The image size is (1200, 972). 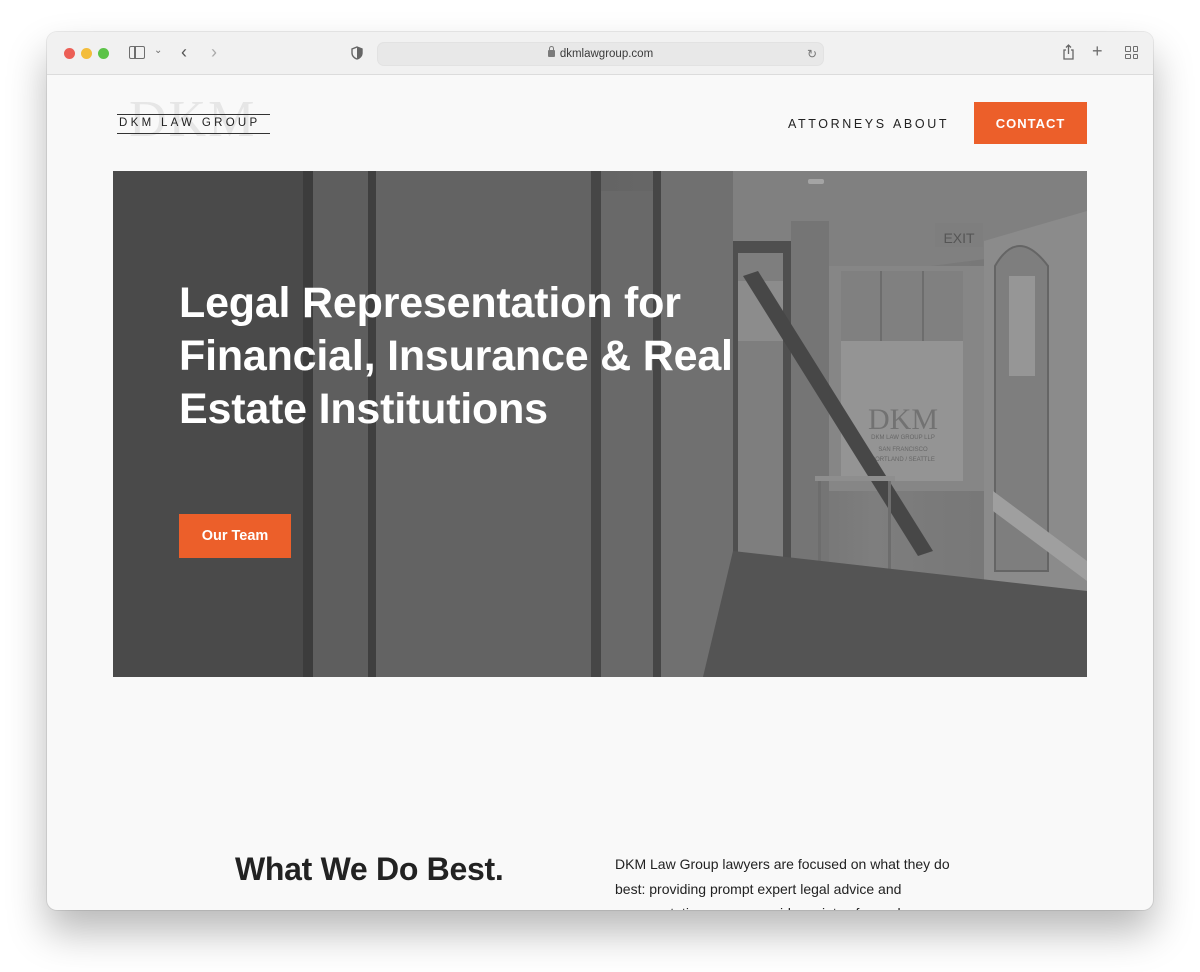 I want to click on nav-about: ABOUT, so click(x=921, y=124).